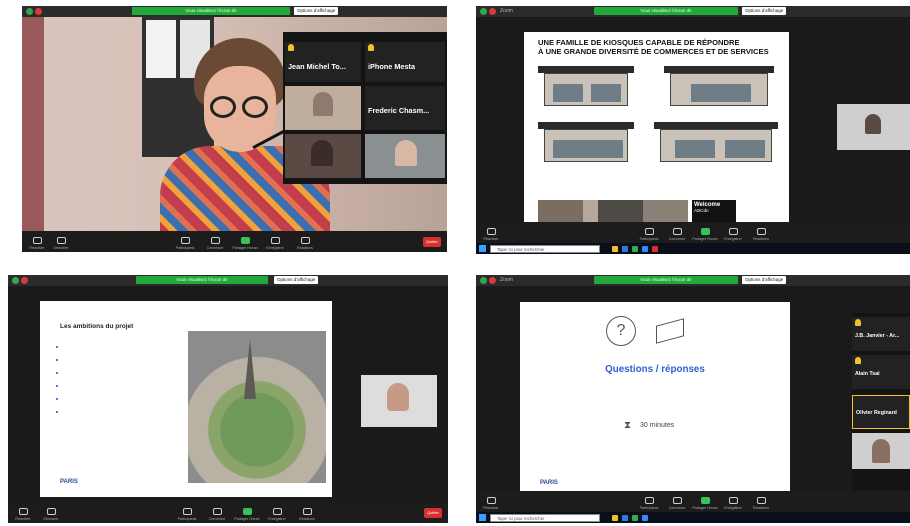  Describe the element at coordinates (714, 211) in the screenshot. I see `brand-panel: Welcome ABCdn` at that location.